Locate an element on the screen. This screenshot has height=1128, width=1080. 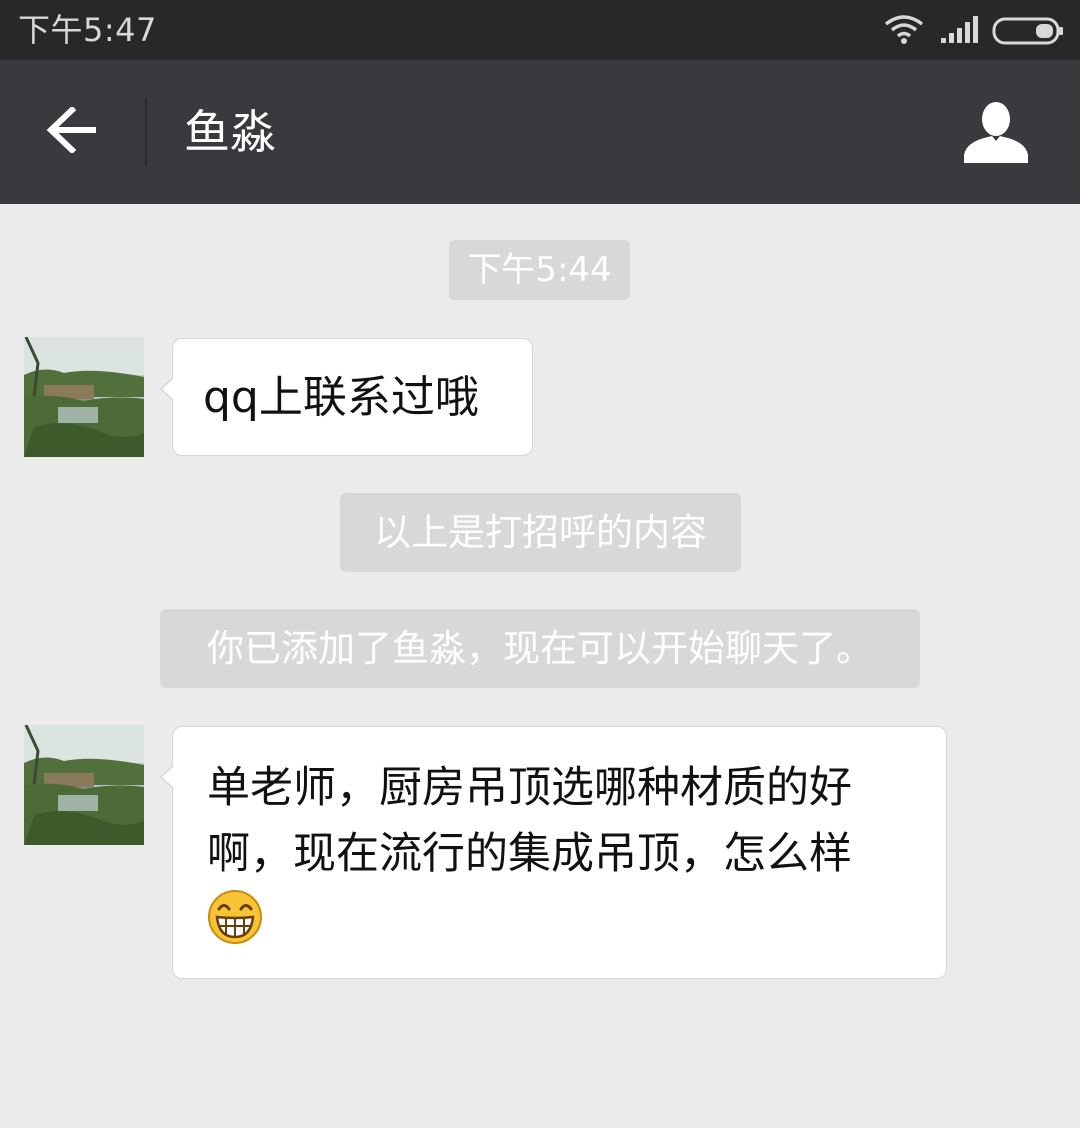
message-bubble: qq上联系过哦 is located at coordinates (346, 397).